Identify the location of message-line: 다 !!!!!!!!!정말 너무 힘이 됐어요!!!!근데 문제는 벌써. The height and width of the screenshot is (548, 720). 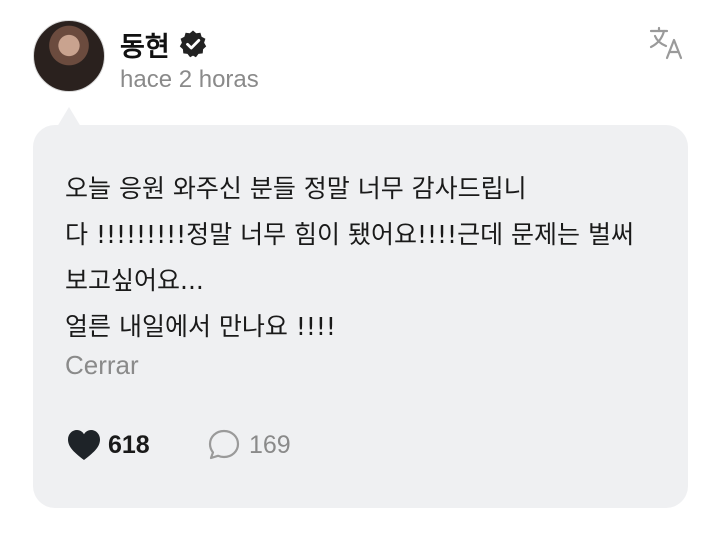
(349, 234).